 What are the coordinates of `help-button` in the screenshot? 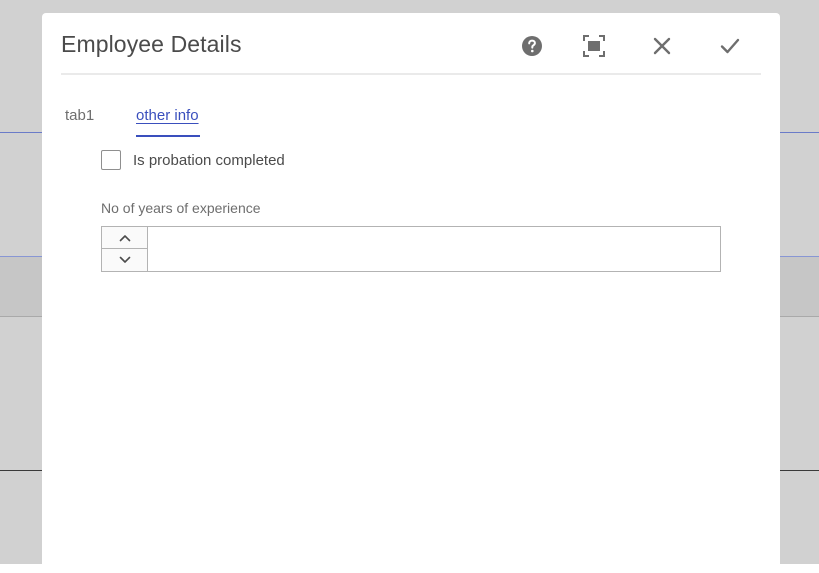 It's located at (532, 46).